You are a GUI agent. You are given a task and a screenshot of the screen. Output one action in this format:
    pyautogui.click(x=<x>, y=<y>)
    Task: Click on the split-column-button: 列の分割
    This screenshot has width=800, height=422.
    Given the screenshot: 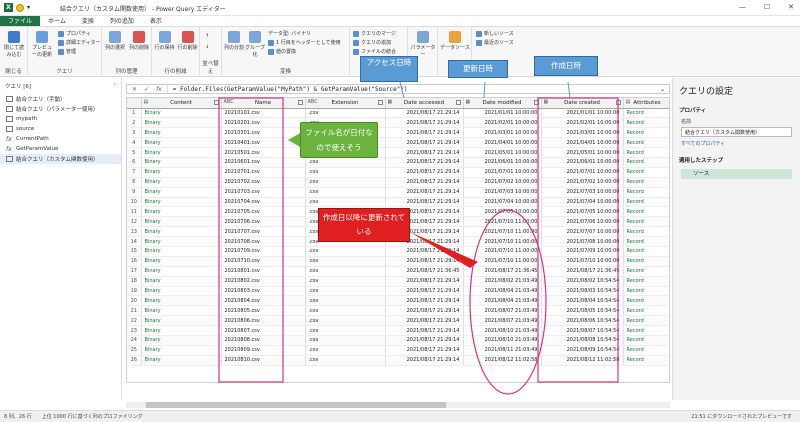 What is the action you would take?
    pyautogui.click(x=234, y=41)
    